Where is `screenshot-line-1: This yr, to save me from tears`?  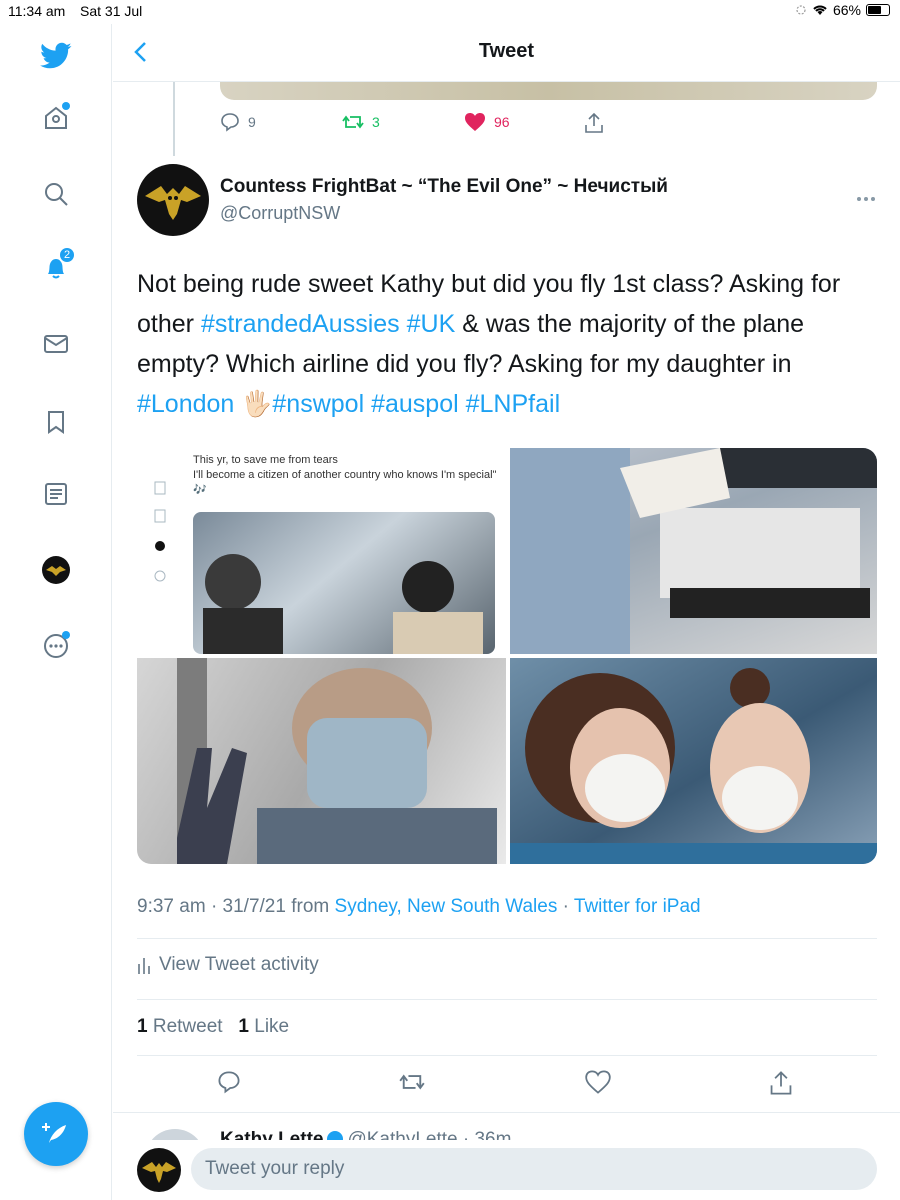 screenshot-line-1: This yr, to save me from tears is located at coordinates (265, 460).